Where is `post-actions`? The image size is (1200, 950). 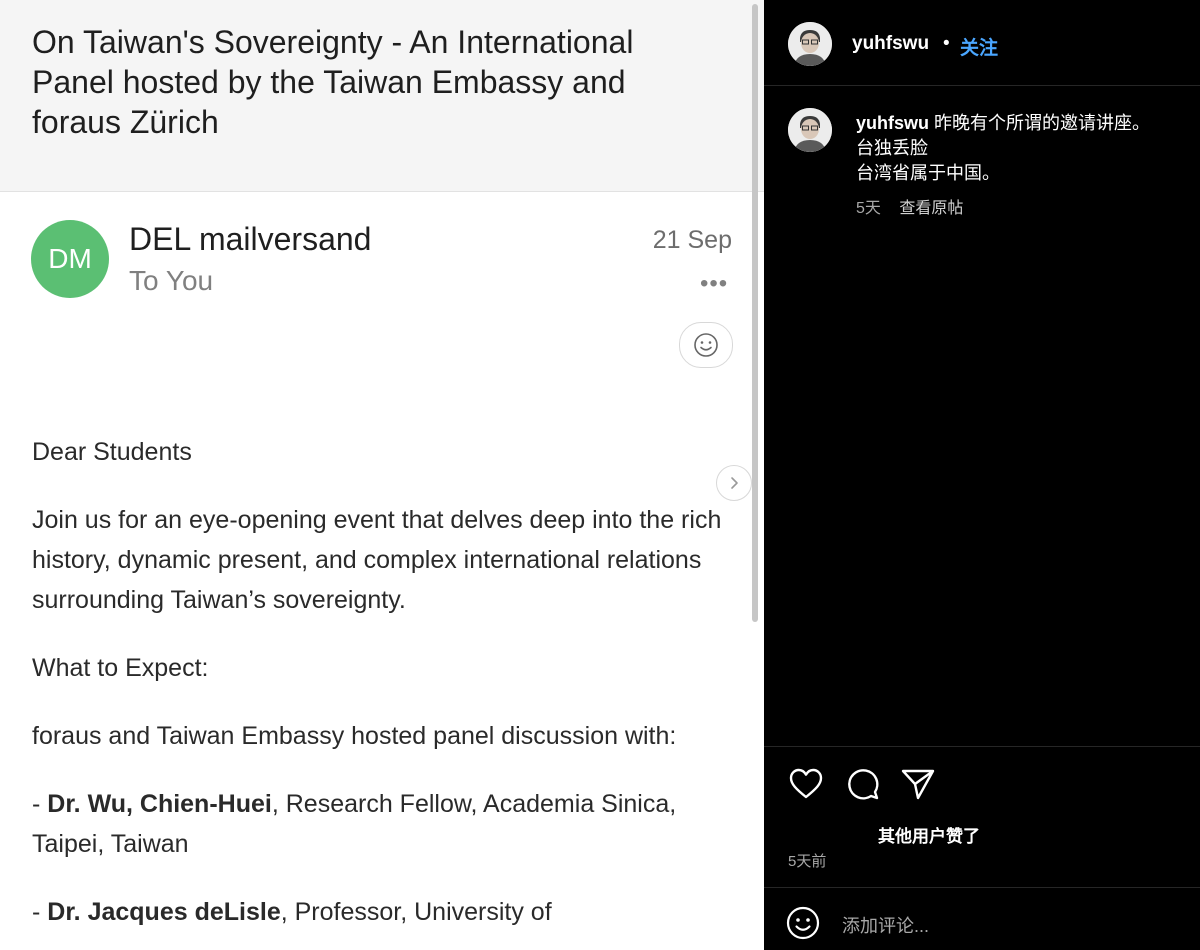
post-actions is located at coordinates (862, 784).